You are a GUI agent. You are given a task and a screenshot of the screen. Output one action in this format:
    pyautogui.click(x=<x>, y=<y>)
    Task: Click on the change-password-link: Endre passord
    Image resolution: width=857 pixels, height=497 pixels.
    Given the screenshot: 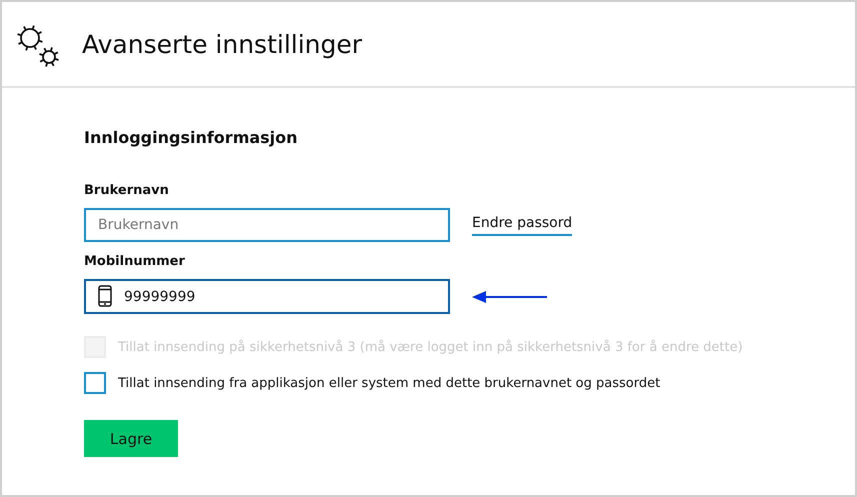 What is the action you would take?
    pyautogui.click(x=522, y=225)
    